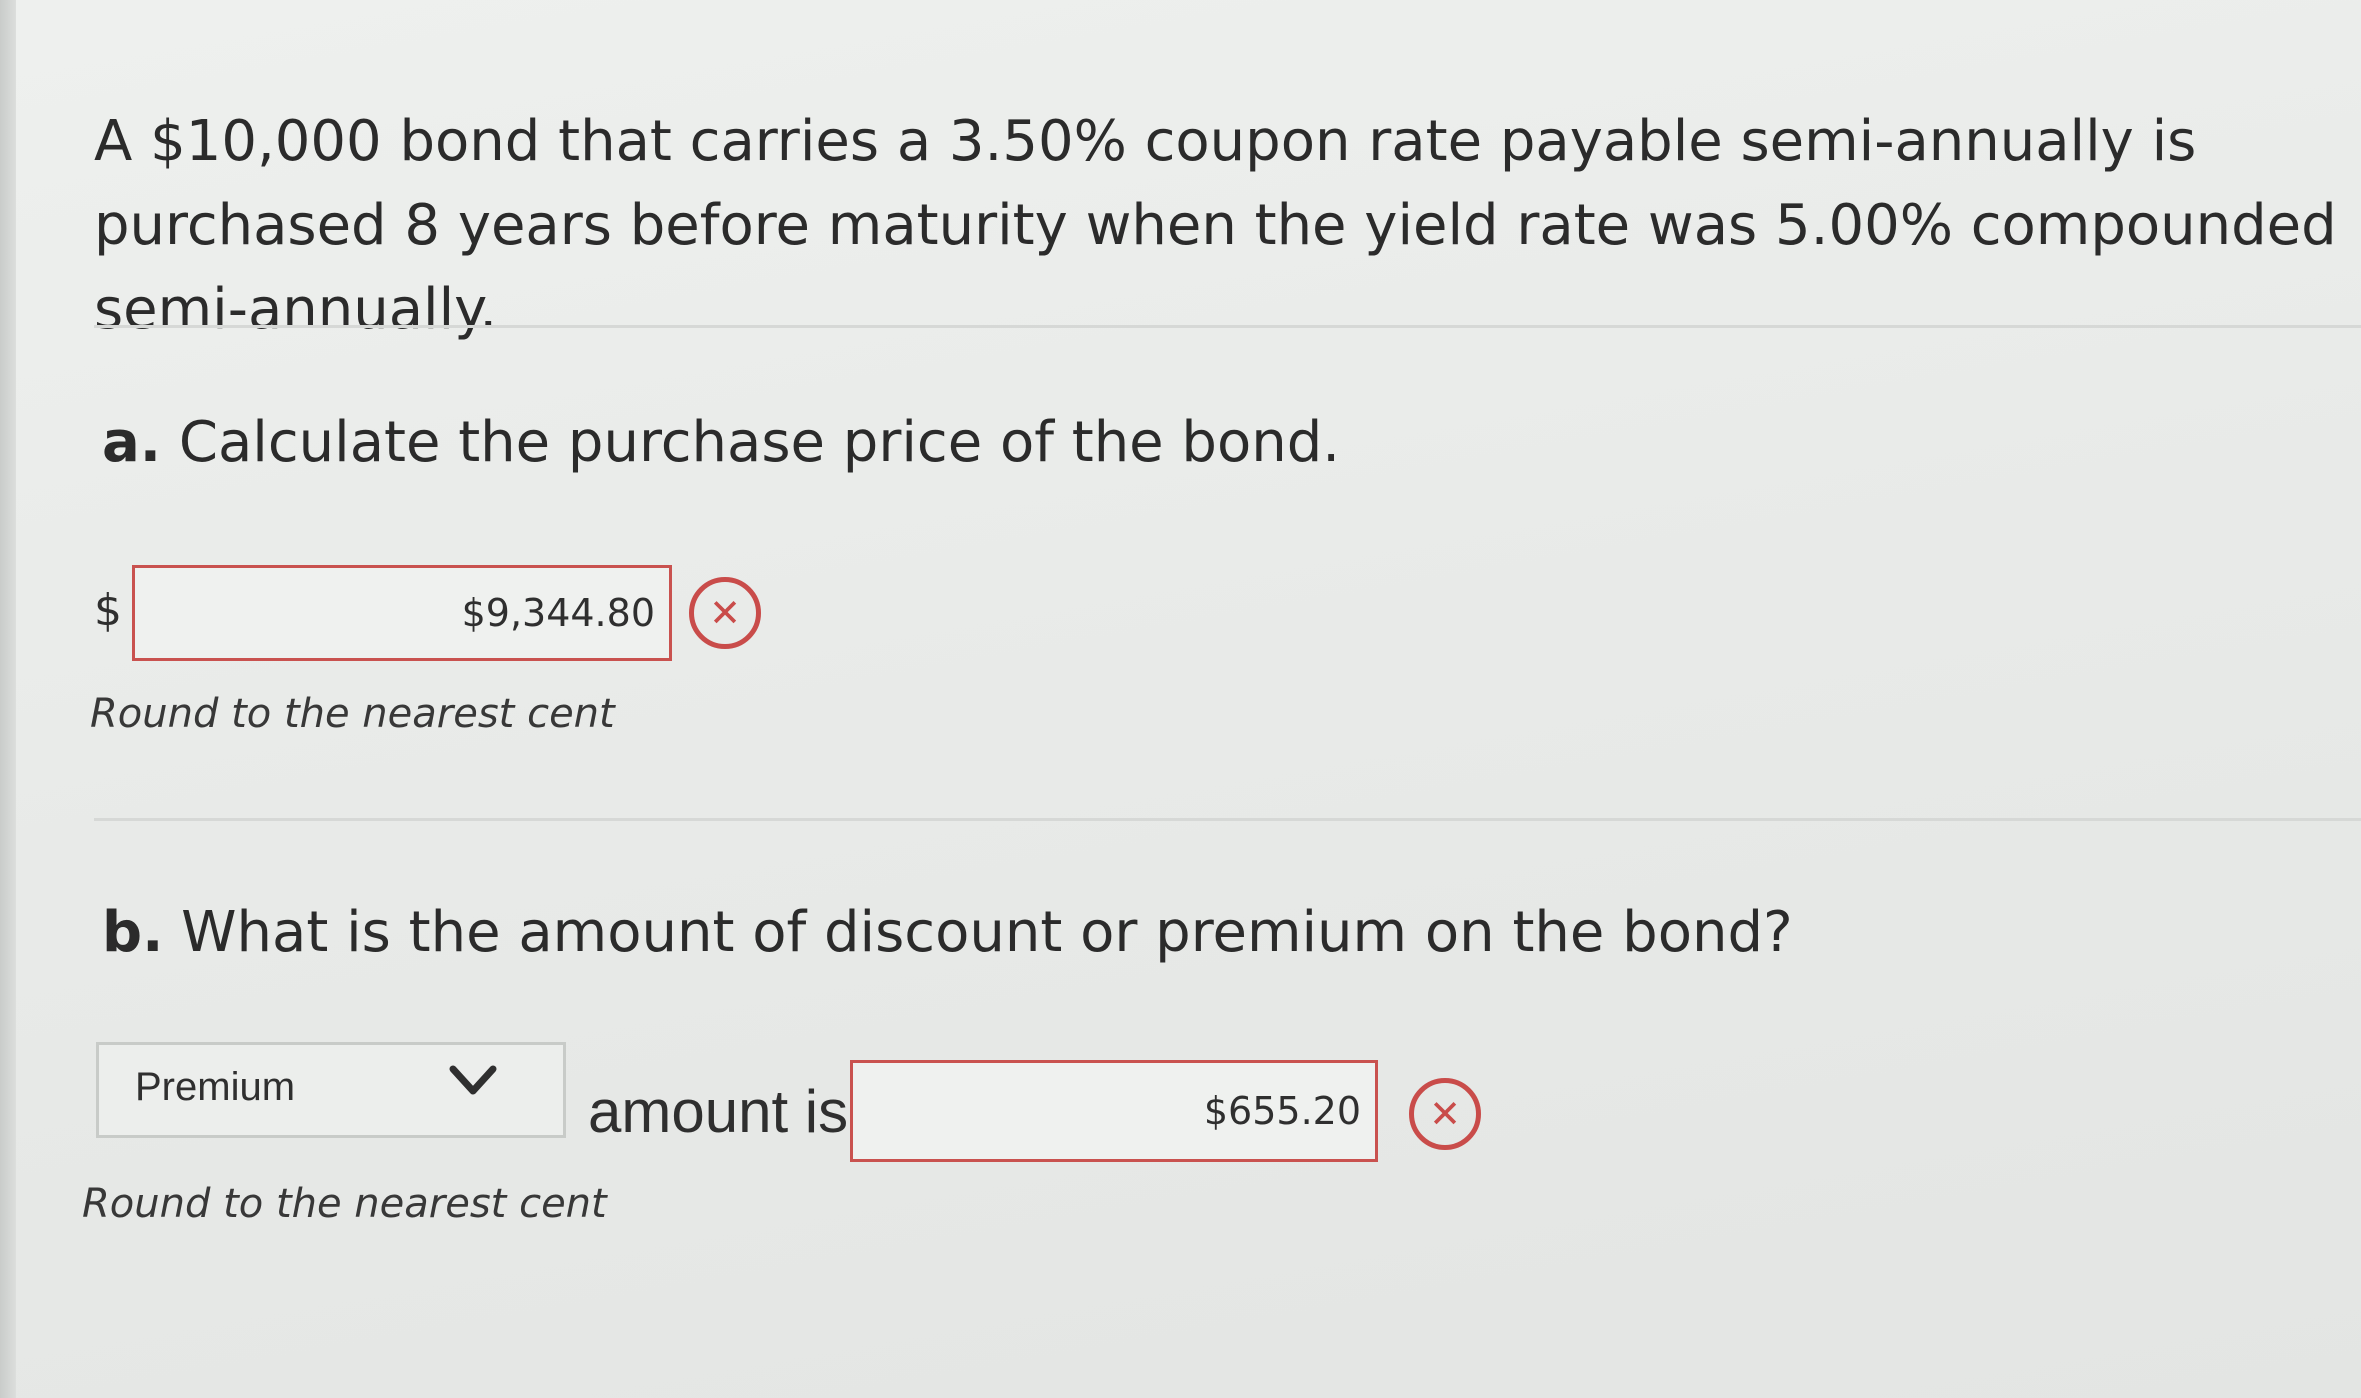  Describe the element at coordinates (132, 442) in the screenshot. I see `part-a-letter: a.` at that location.